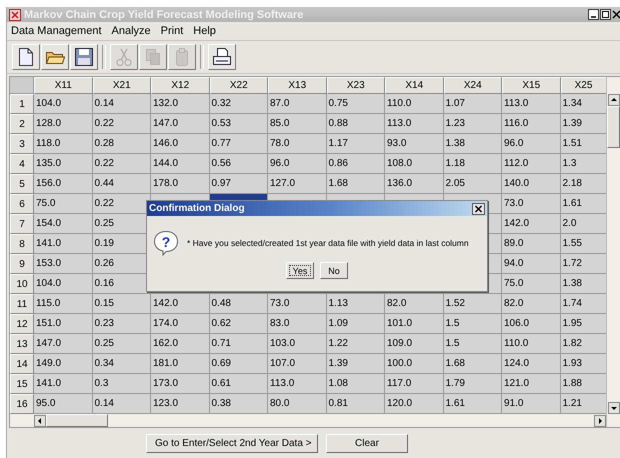  Describe the element at coordinates (414, 324) in the screenshot. I see `table-cell: 101.0` at that location.